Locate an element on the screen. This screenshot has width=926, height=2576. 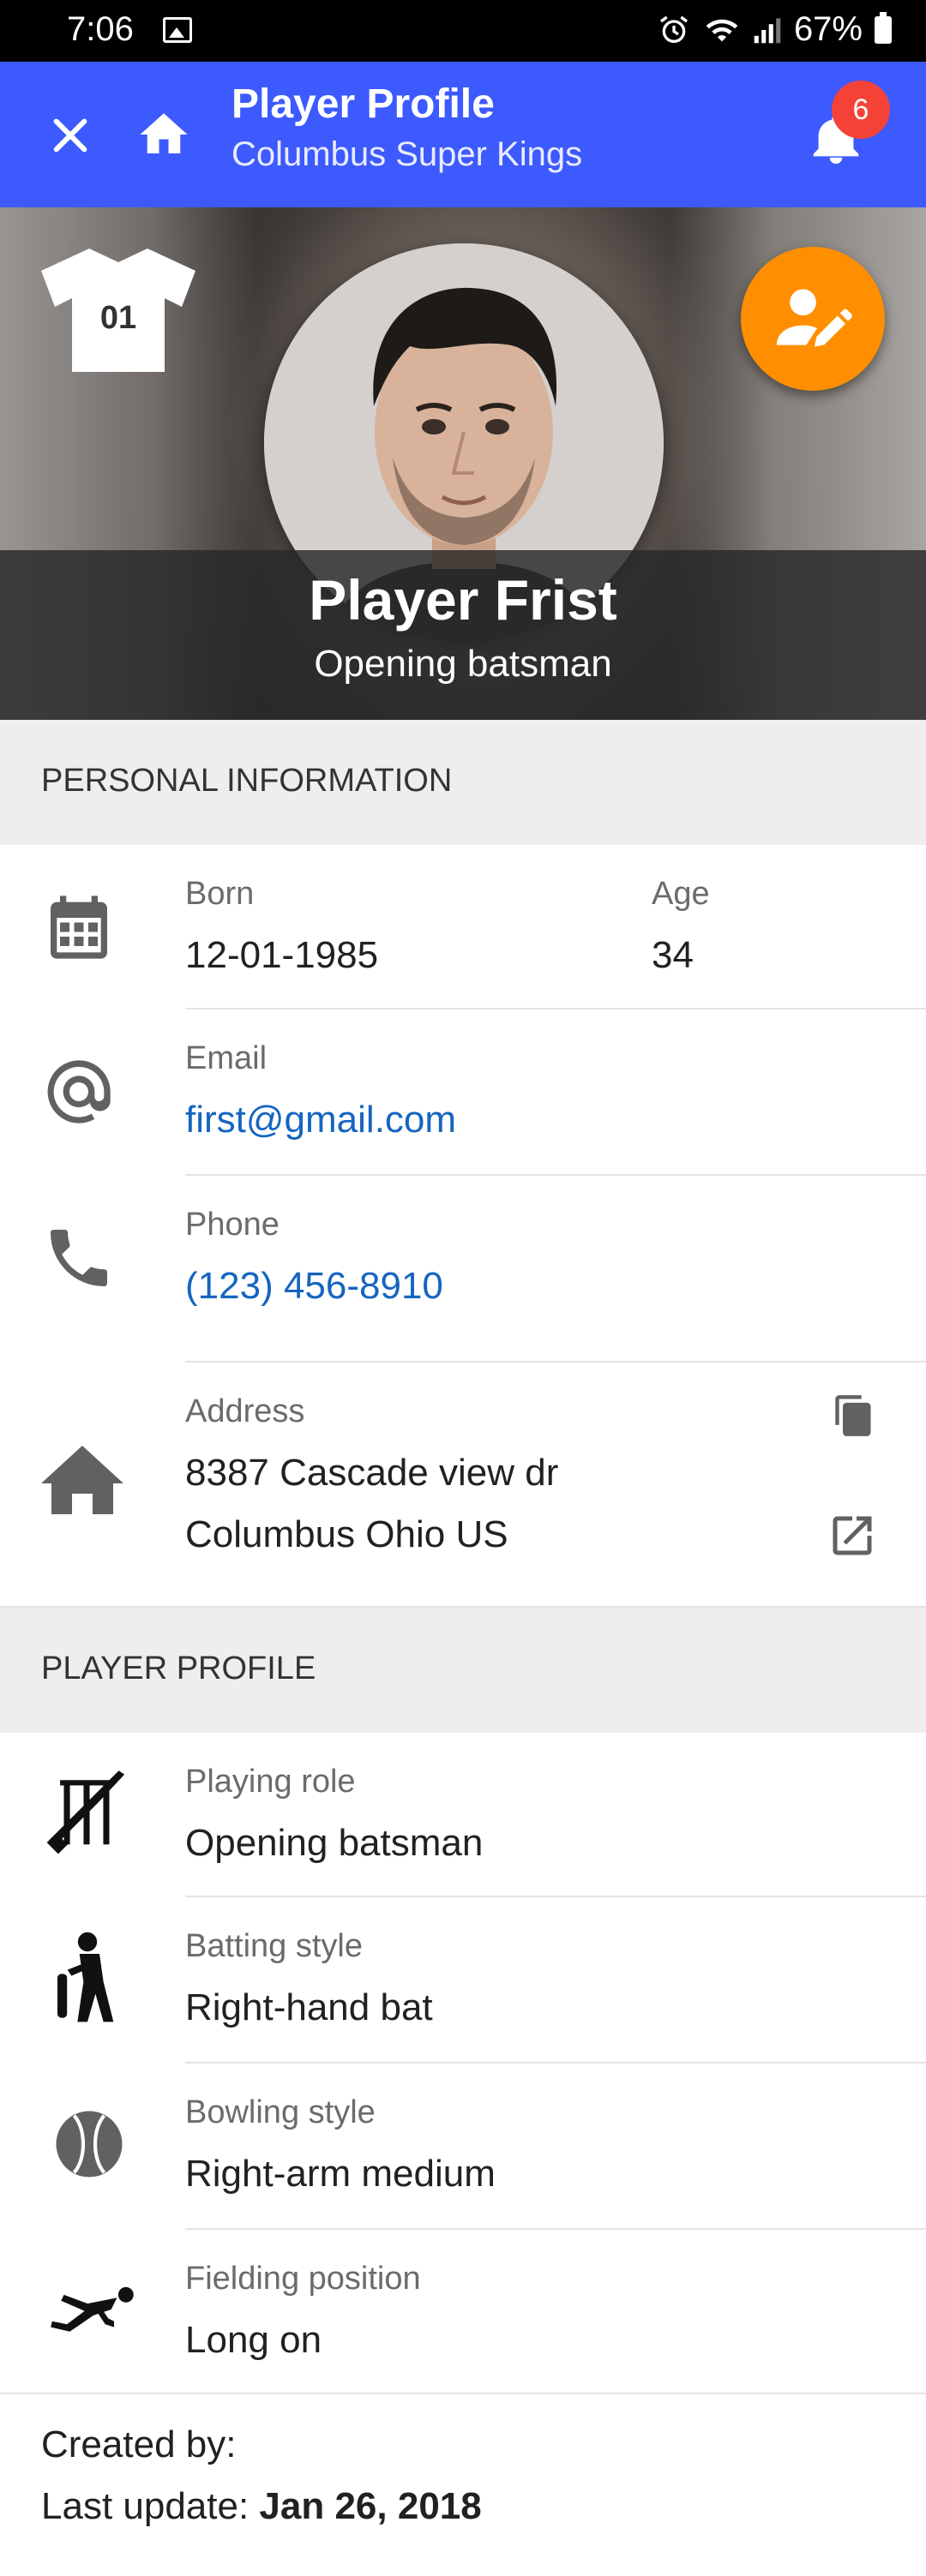
alarm-icon is located at coordinates (673, 29).